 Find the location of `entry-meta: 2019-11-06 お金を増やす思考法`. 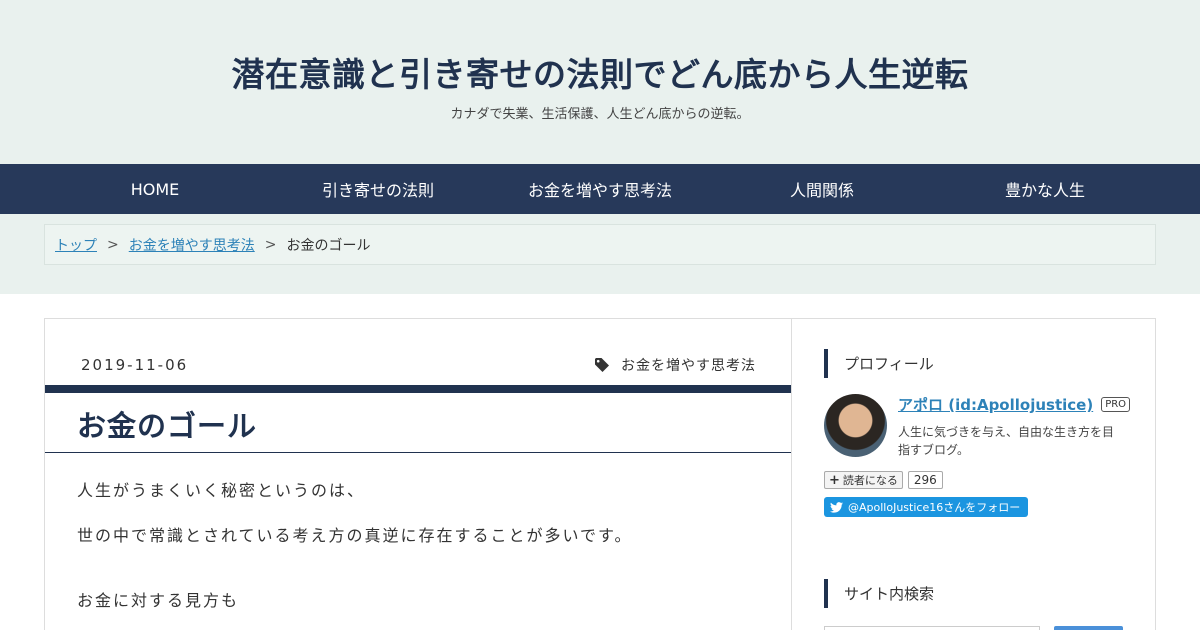

entry-meta: 2019-11-06 お金を増やす思考法 is located at coordinates (418, 365).